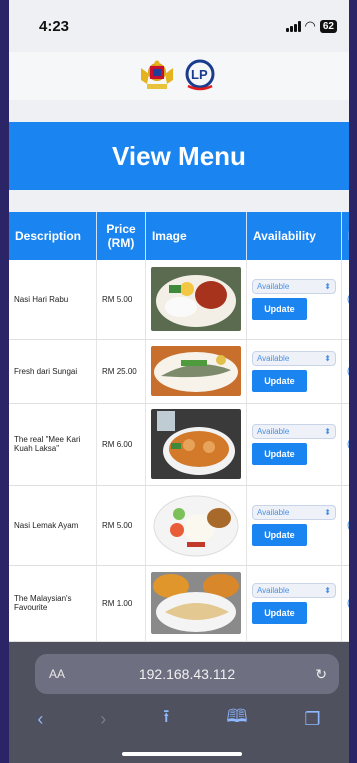  I want to click on status-time: 4:23, so click(54, 26).